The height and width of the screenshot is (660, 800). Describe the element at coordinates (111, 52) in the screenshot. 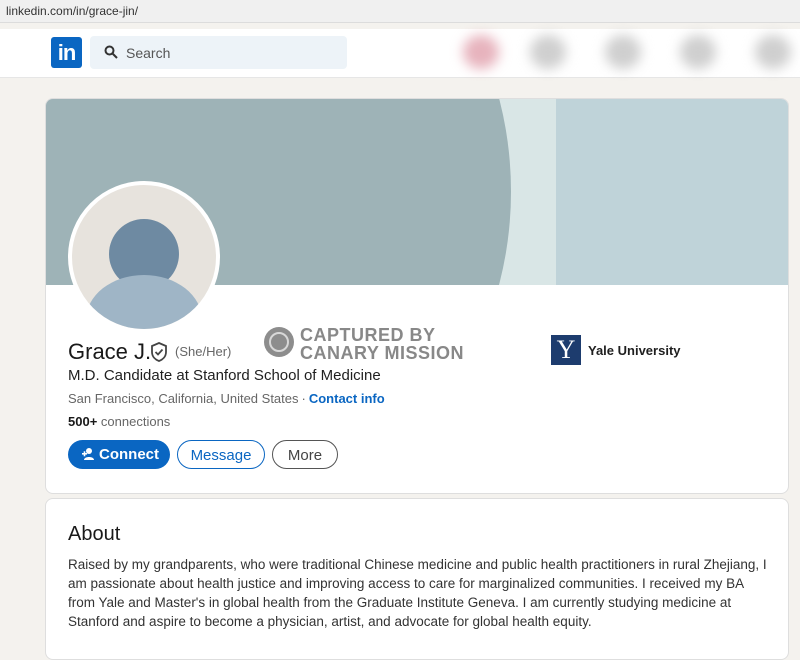

I see `search-icon` at that location.